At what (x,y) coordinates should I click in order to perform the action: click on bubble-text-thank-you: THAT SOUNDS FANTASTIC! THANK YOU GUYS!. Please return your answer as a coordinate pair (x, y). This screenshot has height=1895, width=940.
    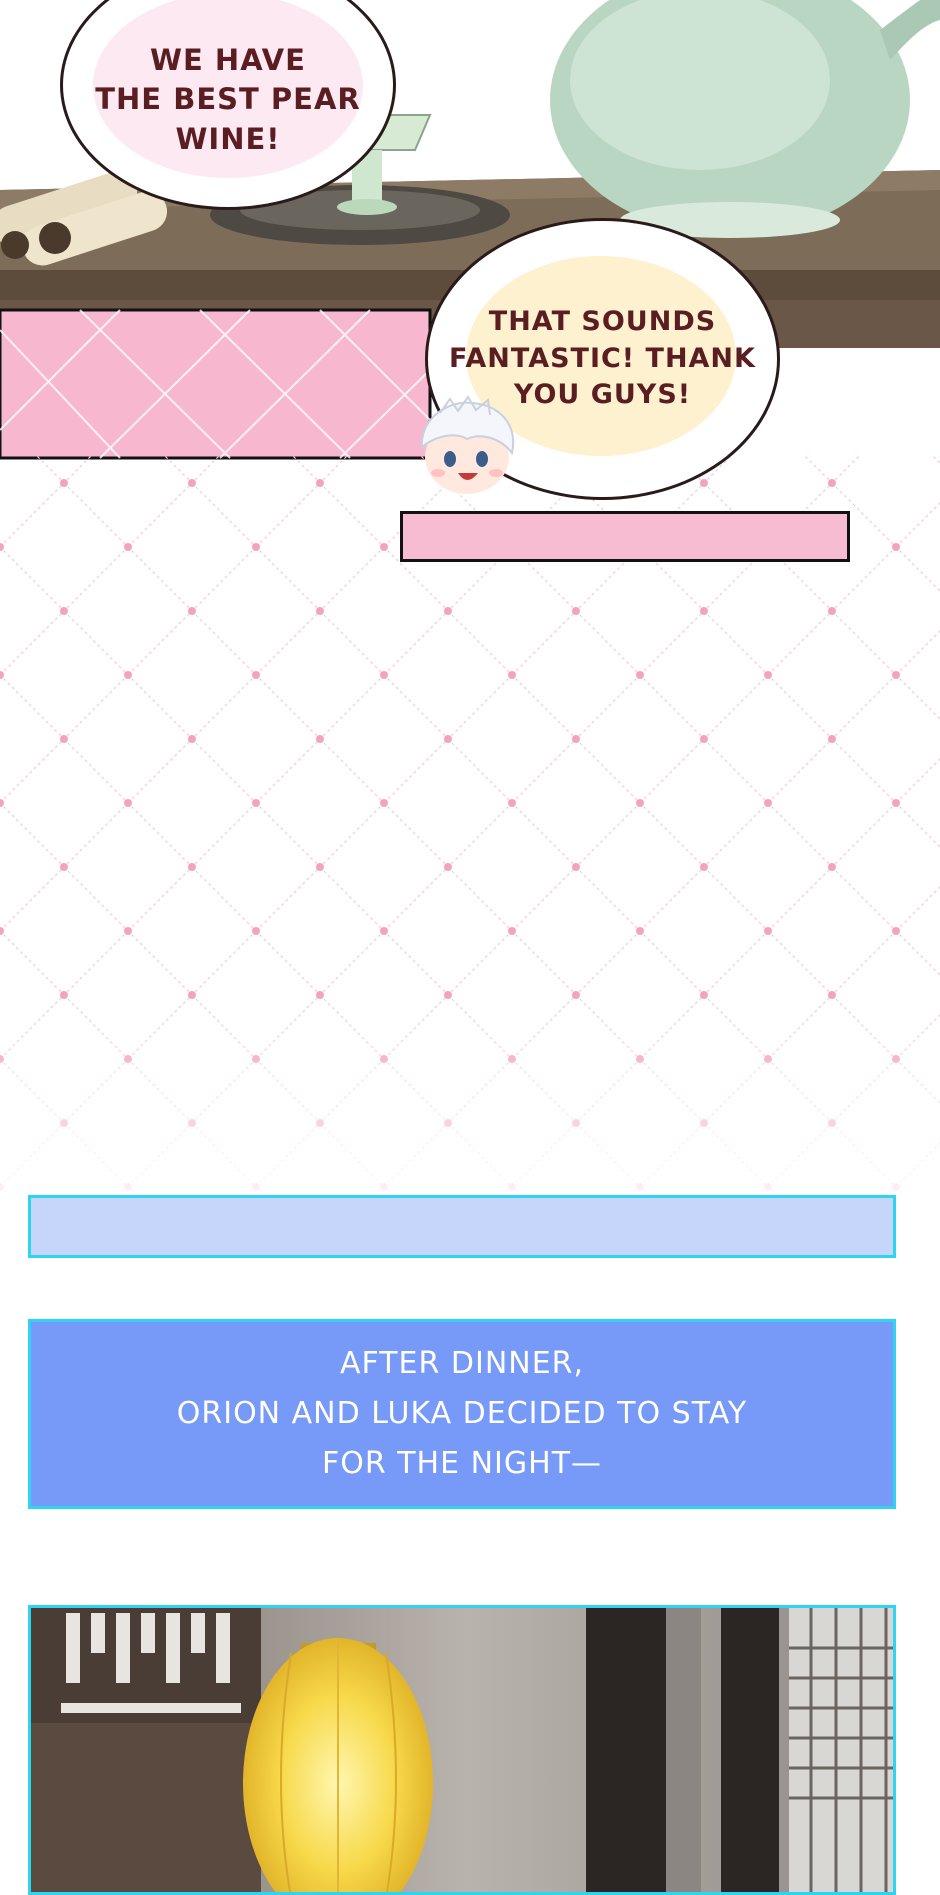
    Looking at the image, I should click on (602, 358).